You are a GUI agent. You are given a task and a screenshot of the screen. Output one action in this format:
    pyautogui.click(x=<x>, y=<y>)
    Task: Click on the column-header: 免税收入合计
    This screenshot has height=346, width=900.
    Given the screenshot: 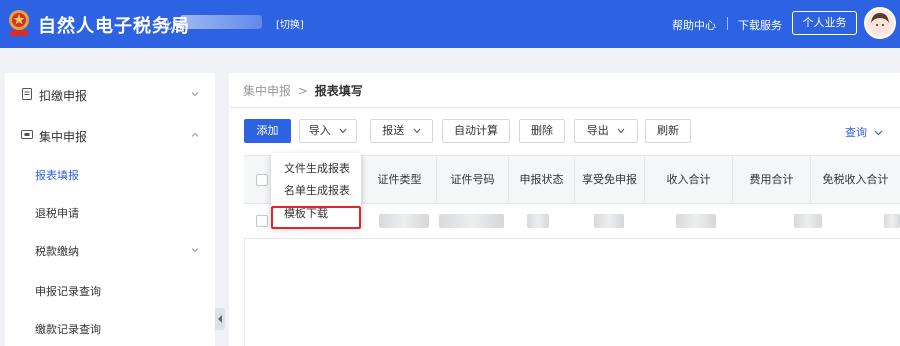 What is the action you would take?
    pyautogui.click(x=855, y=179)
    